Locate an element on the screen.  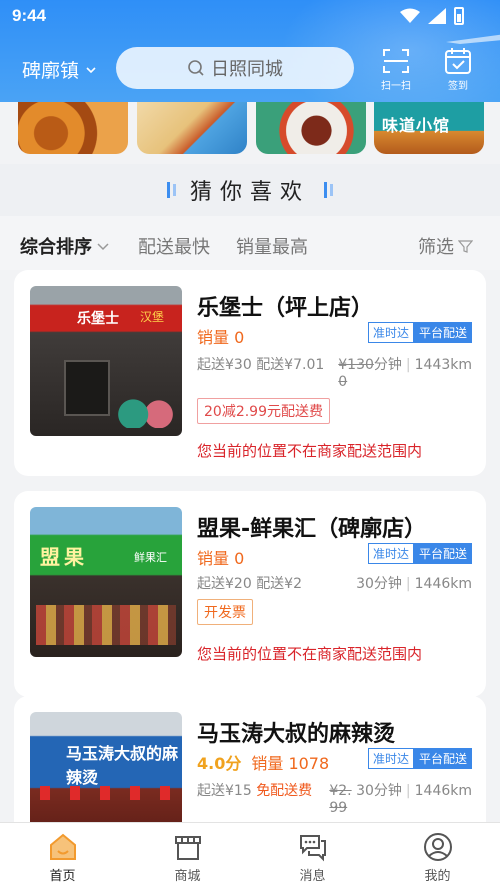
storefront-sign: 马玉涛大叔的麻辣烫 is located at coordinates (122, 765).